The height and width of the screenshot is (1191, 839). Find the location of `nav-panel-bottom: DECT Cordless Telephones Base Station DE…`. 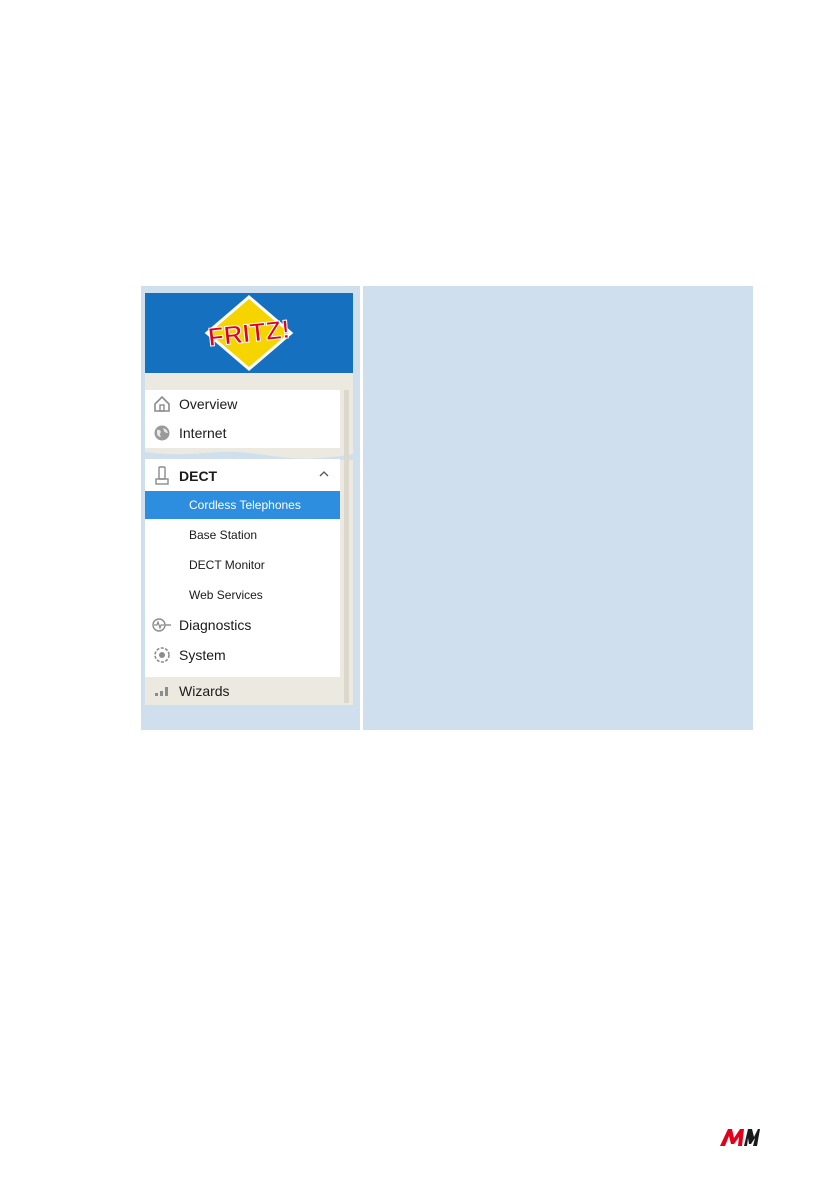

nav-panel-bottom: DECT Cordless Telephones Base Station DE… is located at coordinates (242, 581).